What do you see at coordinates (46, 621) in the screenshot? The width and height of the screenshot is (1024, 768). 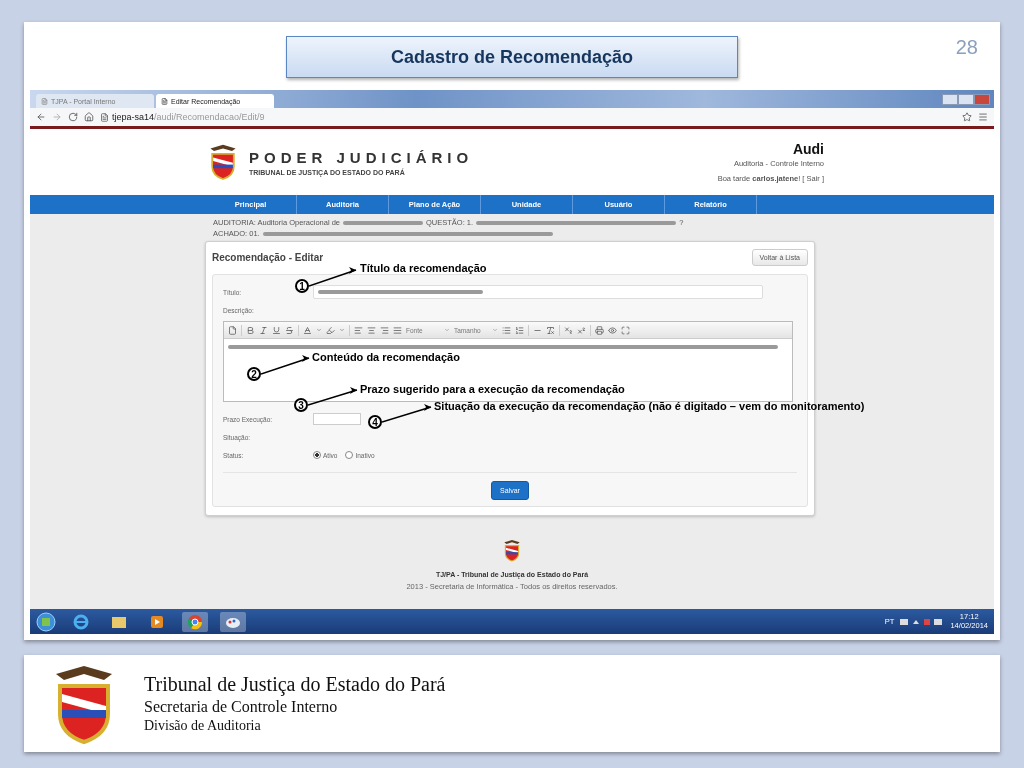 I see `start-orb-icon` at bounding box center [46, 621].